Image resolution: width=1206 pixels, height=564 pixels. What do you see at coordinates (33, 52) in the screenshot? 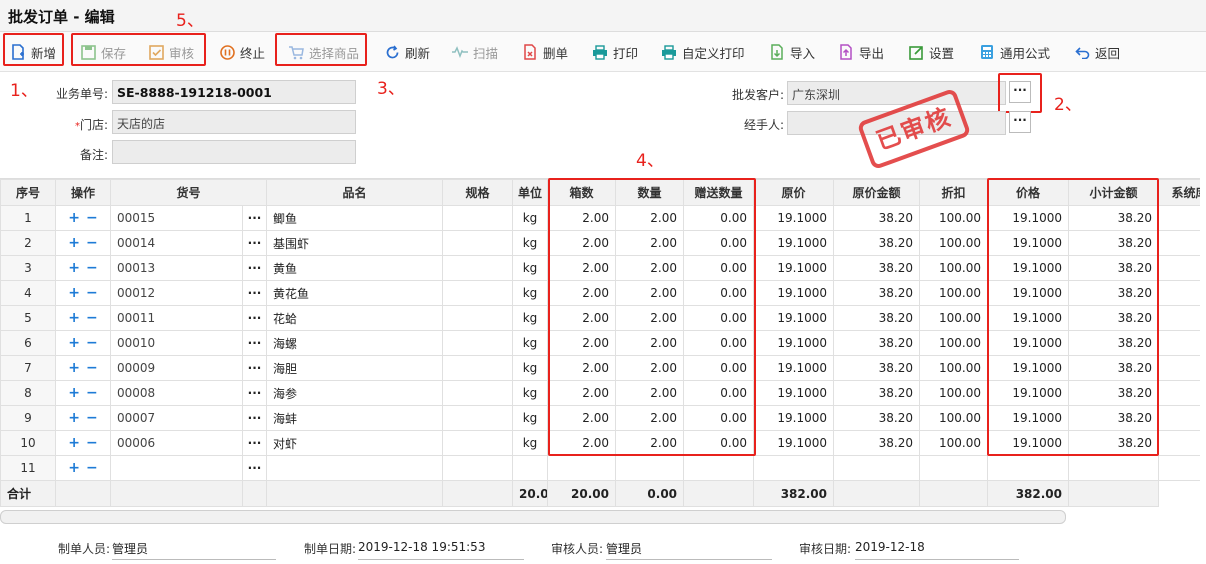
I see `new-button: 新增` at bounding box center [33, 52].